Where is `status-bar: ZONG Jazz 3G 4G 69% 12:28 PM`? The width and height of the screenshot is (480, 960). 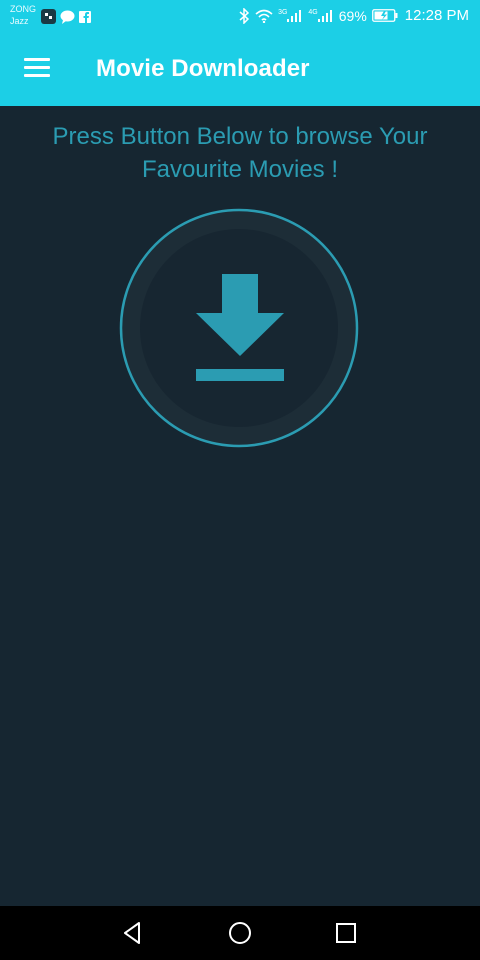
status-bar: ZONG Jazz 3G 4G 69% 12:28 PM is located at coordinates (240, 16).